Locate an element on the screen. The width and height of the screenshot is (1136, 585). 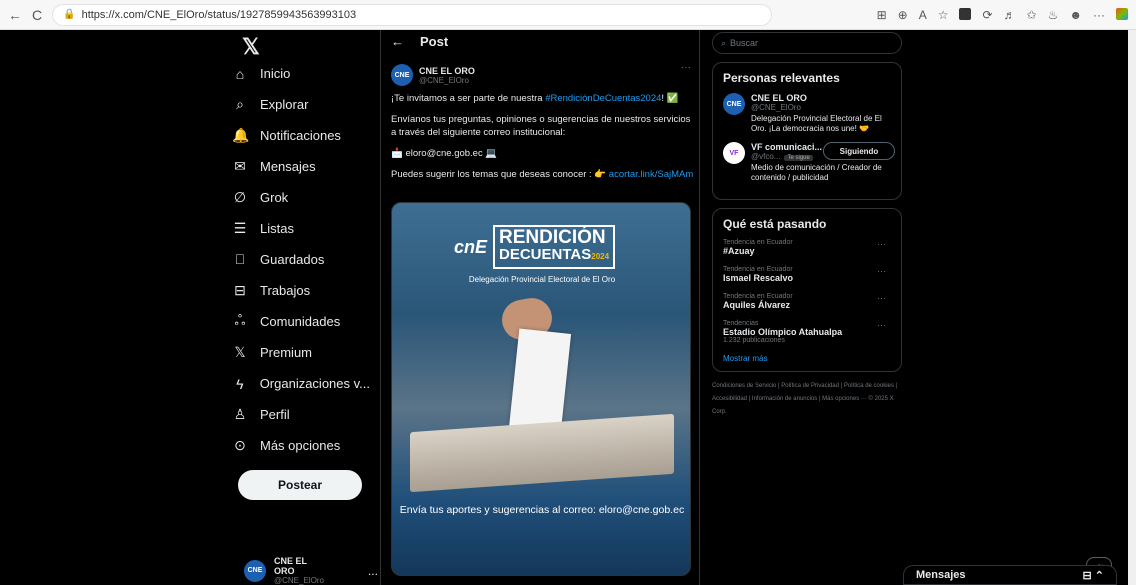
sidebar-item-explorar: ⌕ Explorar is located at coordinates (300, 104).